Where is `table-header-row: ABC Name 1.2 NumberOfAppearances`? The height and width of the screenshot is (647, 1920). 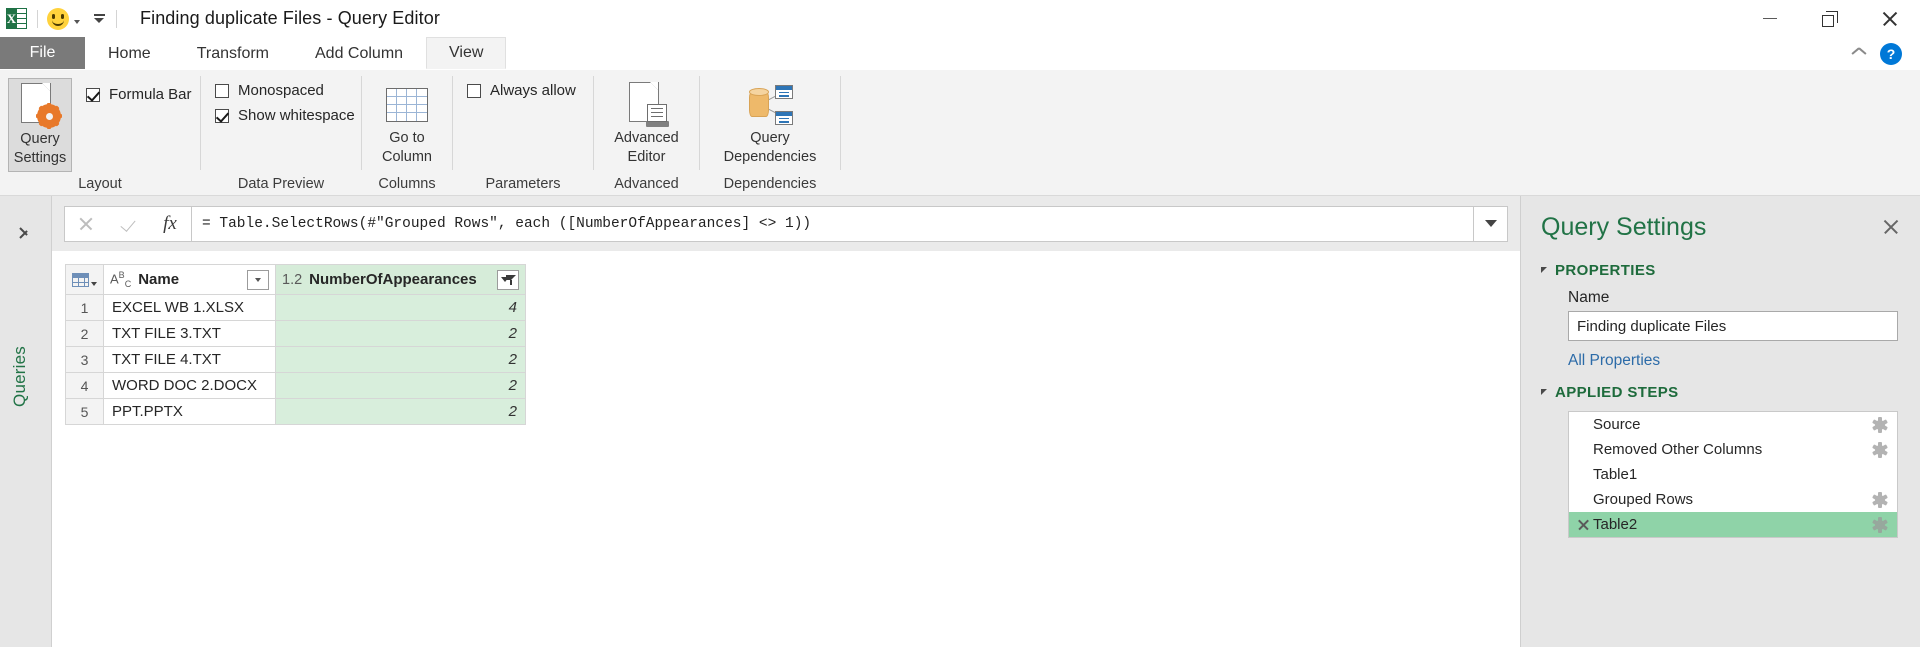
table-header-row: ABC Name 1.2 NumberOfAppearances is located at coordinates (295, 279).